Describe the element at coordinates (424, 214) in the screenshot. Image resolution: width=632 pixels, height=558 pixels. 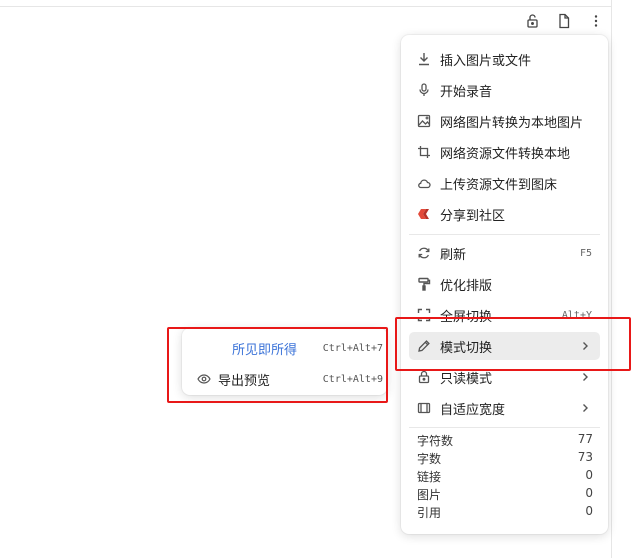
I see `share-logo-icon` at that location.